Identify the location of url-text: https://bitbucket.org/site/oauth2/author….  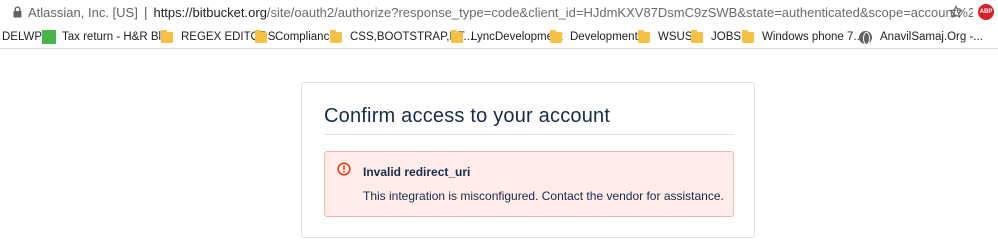
(563, 12).